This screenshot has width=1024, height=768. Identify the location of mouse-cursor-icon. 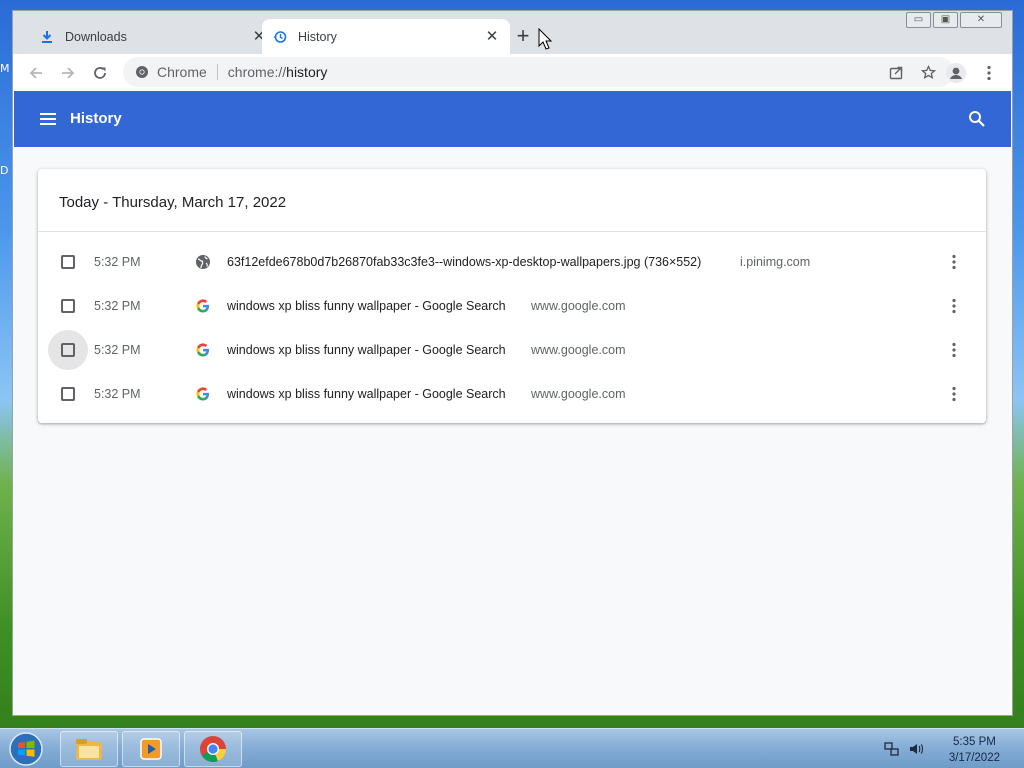
(545, 39).